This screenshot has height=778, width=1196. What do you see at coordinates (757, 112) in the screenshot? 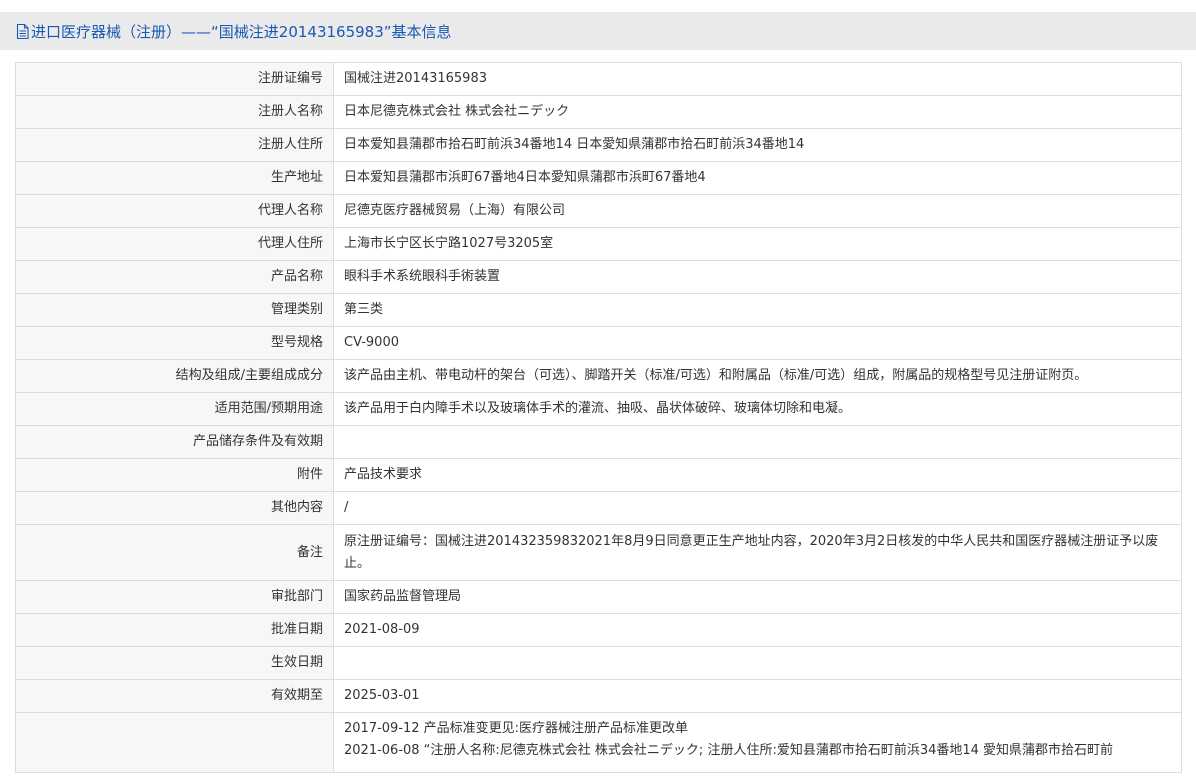
I see `field-value: 日本尼德克株式会社 株式会社ニデック` at bounding box center [757, 112].